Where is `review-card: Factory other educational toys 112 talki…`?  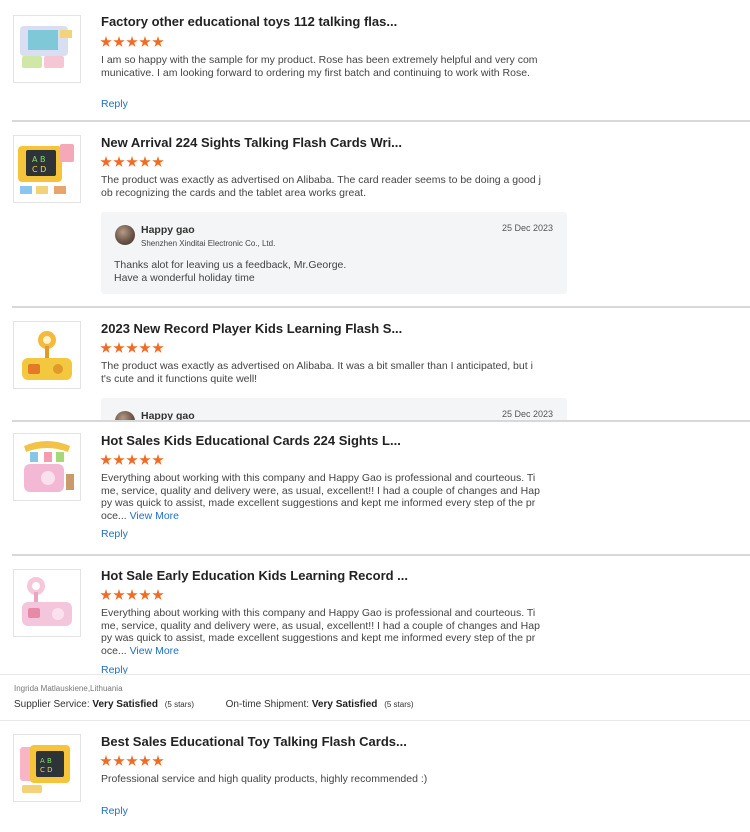
review-card: Factory other educational toys 112 talki… is located at coordinates (375, 61).